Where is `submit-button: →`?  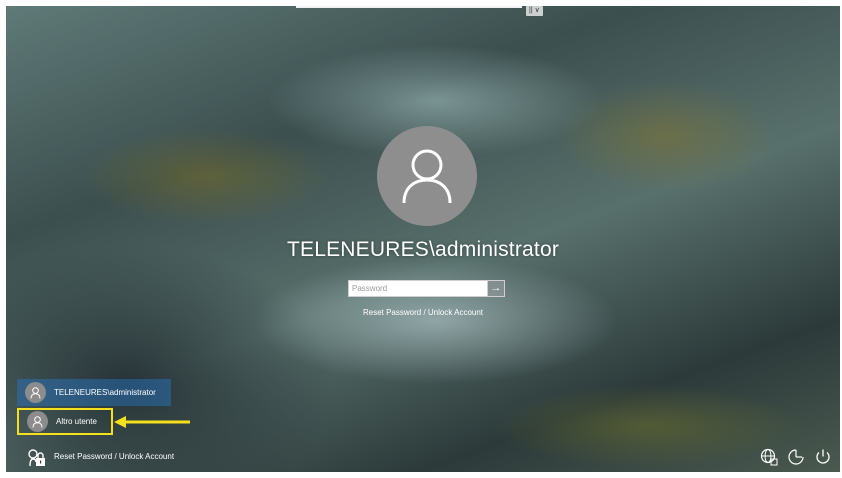
submit-button: → is located at coordinates (496, 288).